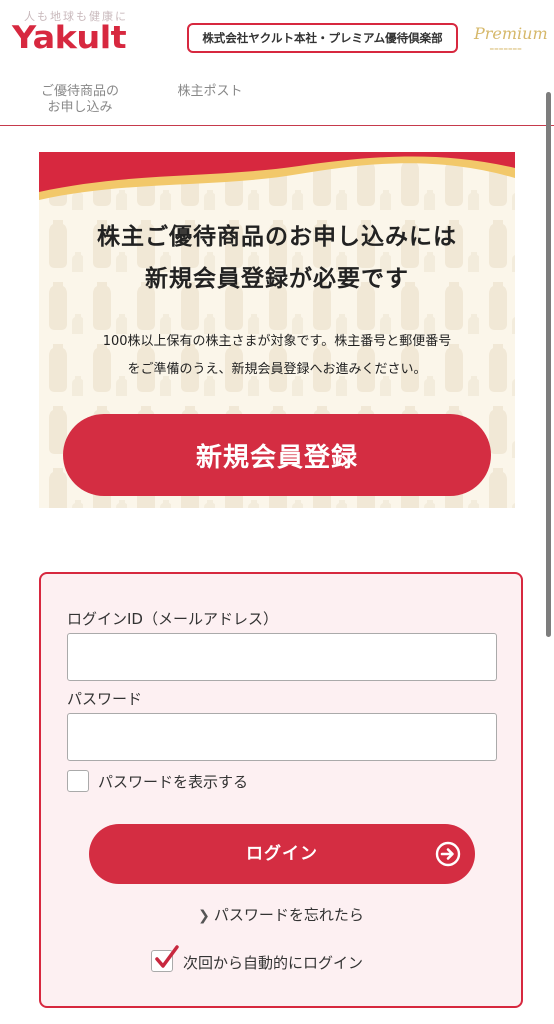 The width and height of the screenshot is (554, 1024). Describe the element at coordinates (80, 107) in the screenshot. I see `nav-item-label-line2: お申し込み` at that location.